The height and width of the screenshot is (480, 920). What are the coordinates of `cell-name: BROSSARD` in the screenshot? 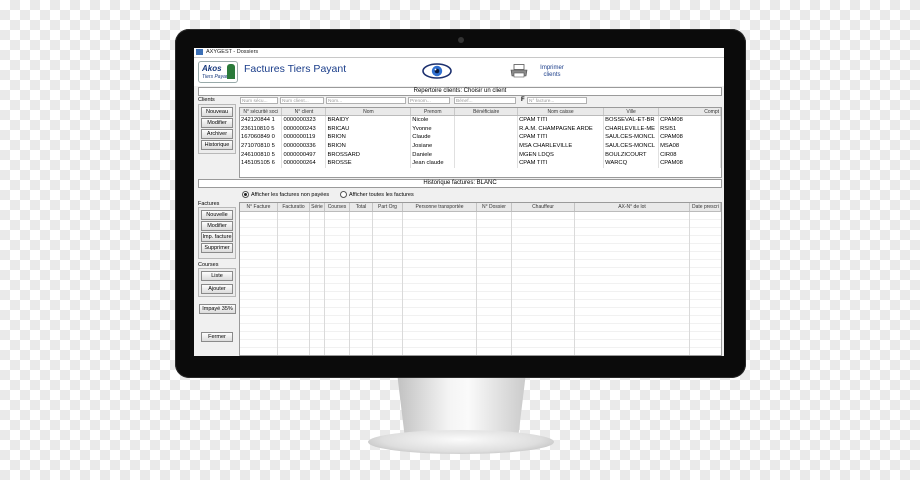 It's located at (368, 154).